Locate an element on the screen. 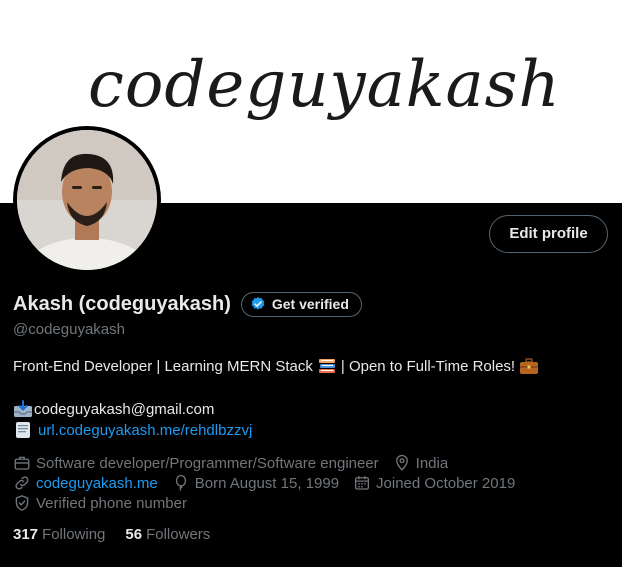 Image resolution: width=622 pixels, height=567 pixels. birthday-item: Born August 15, 1999 is located at coordinates (255, 483).